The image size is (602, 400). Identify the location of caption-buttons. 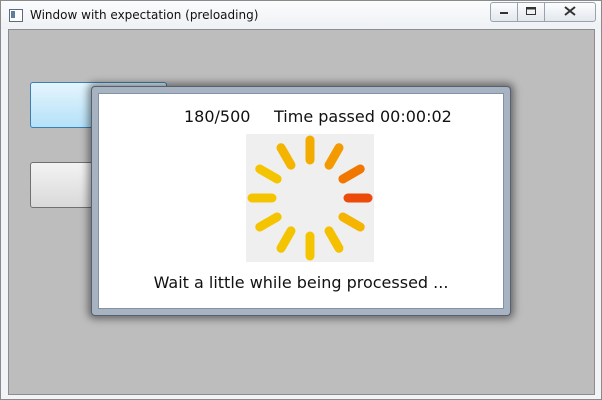
(543, 12).